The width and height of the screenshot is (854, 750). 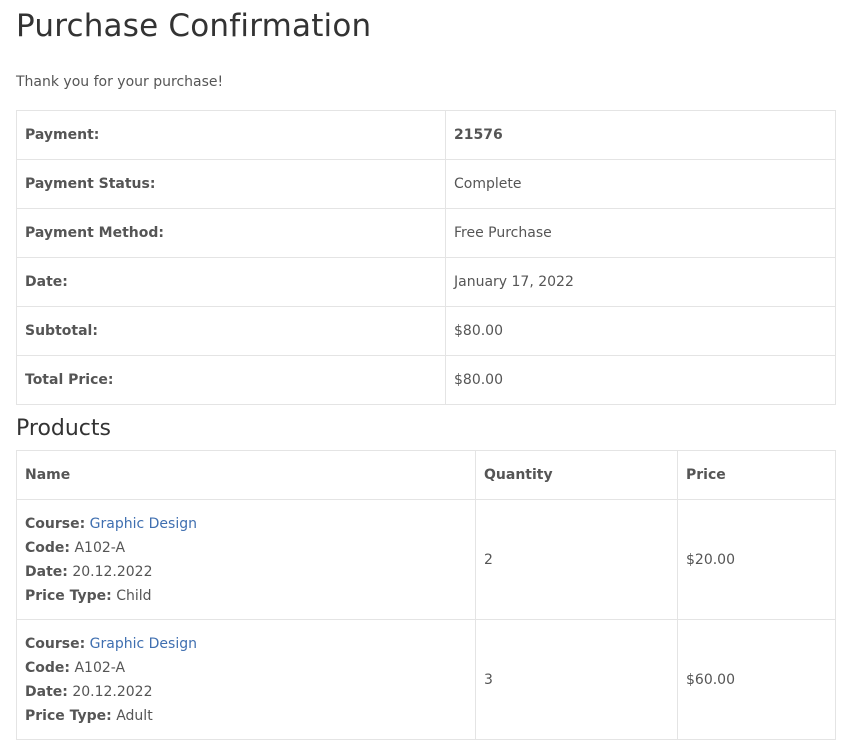 I want to click on summary-row-total-price: Total Price: $80.00, so click(x=426, y=380).